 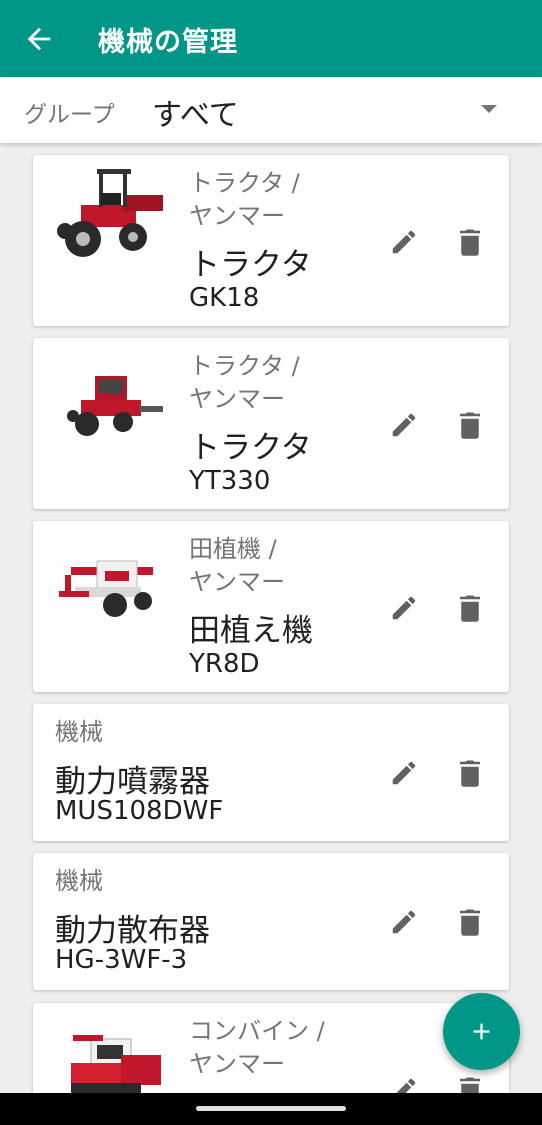 What do you see at coordinates (271, 110) in the screenshot?
I see `group-selector: グループ すべて` at bounding box center [271, 110].